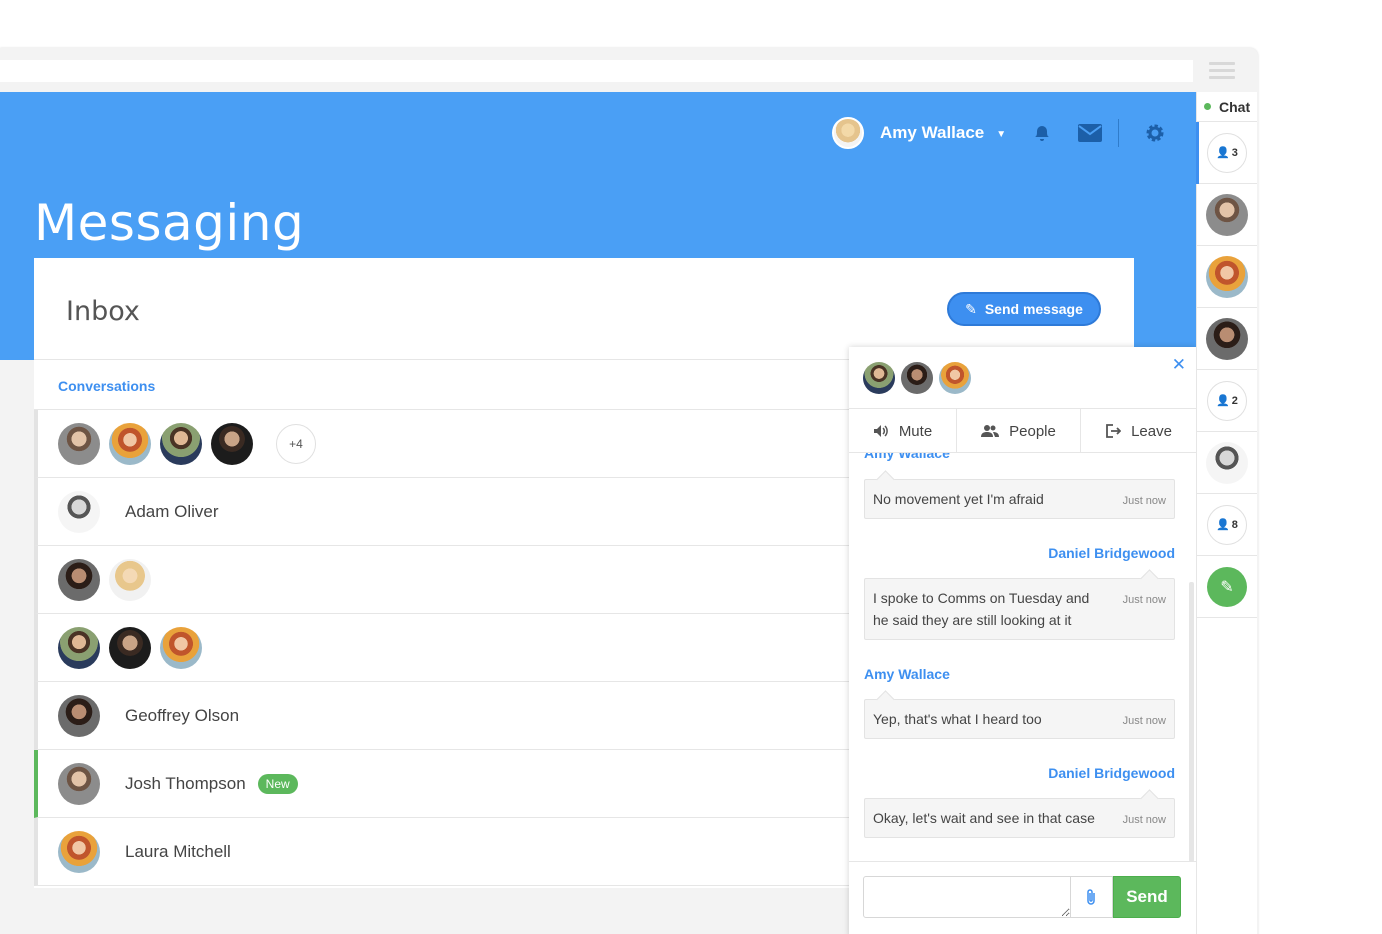  Describe the element at coordinates (932, 133) in the screenshot. I see `user-name: Amy Wallace` at that location.